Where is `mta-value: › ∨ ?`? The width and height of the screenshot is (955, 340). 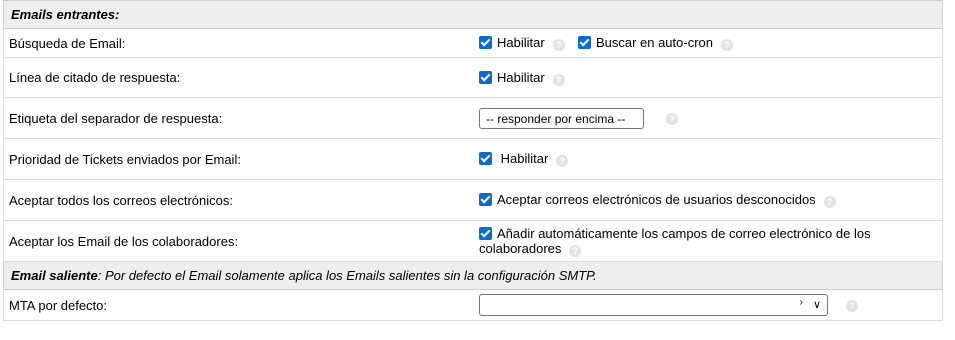 mta-value: › ∨ ? is located at coordinates (708, 305).